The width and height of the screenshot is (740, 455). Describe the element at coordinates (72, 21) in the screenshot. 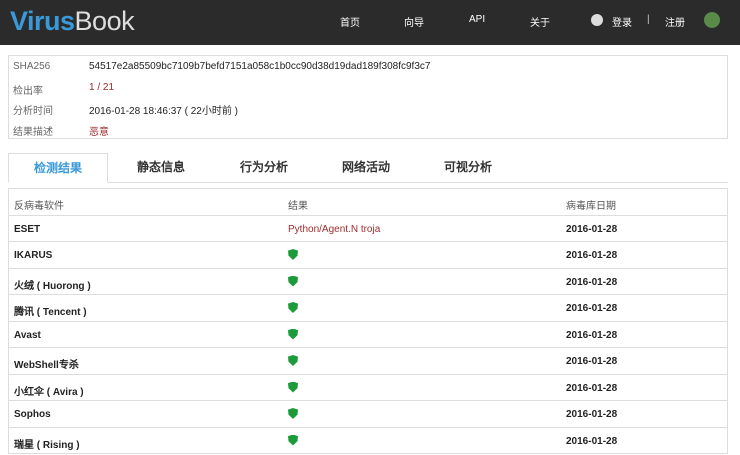

I see `logo: VirusBook` at that location.